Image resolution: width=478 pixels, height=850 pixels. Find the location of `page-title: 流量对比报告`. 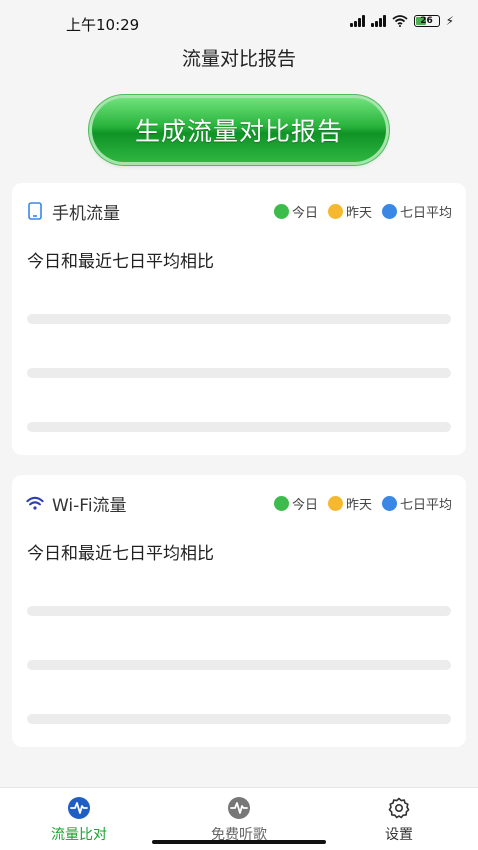

page-title: 流量对比报告 is located at coordinates (238, 59).